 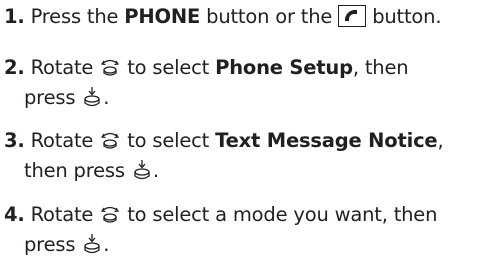 I want to click on menu-item-label: Text Message Notice, so click(x=326, y=140).